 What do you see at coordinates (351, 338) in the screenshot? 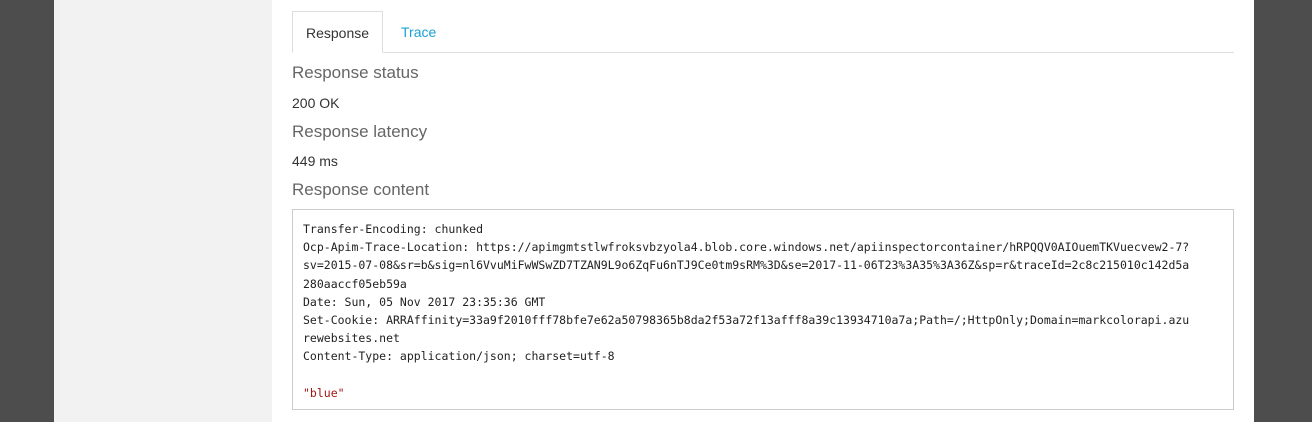
I see `header-line: rewebsites.net` at bounding box center [351, 338].